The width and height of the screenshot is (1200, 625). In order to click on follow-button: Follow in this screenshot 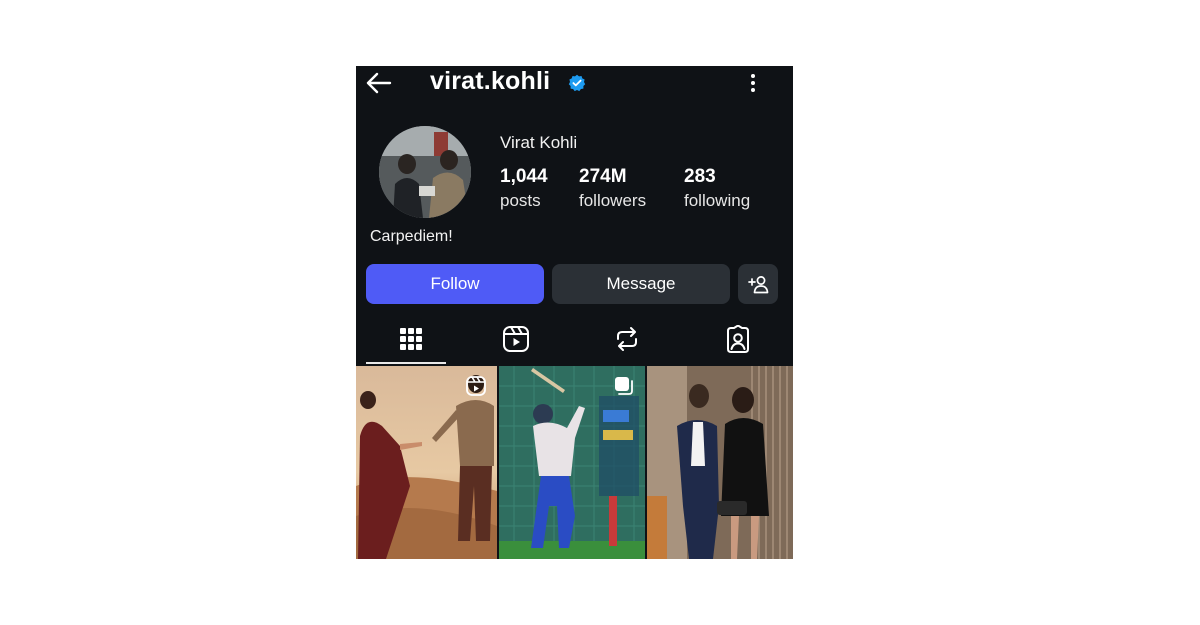, I will do `click(455, 284)`.